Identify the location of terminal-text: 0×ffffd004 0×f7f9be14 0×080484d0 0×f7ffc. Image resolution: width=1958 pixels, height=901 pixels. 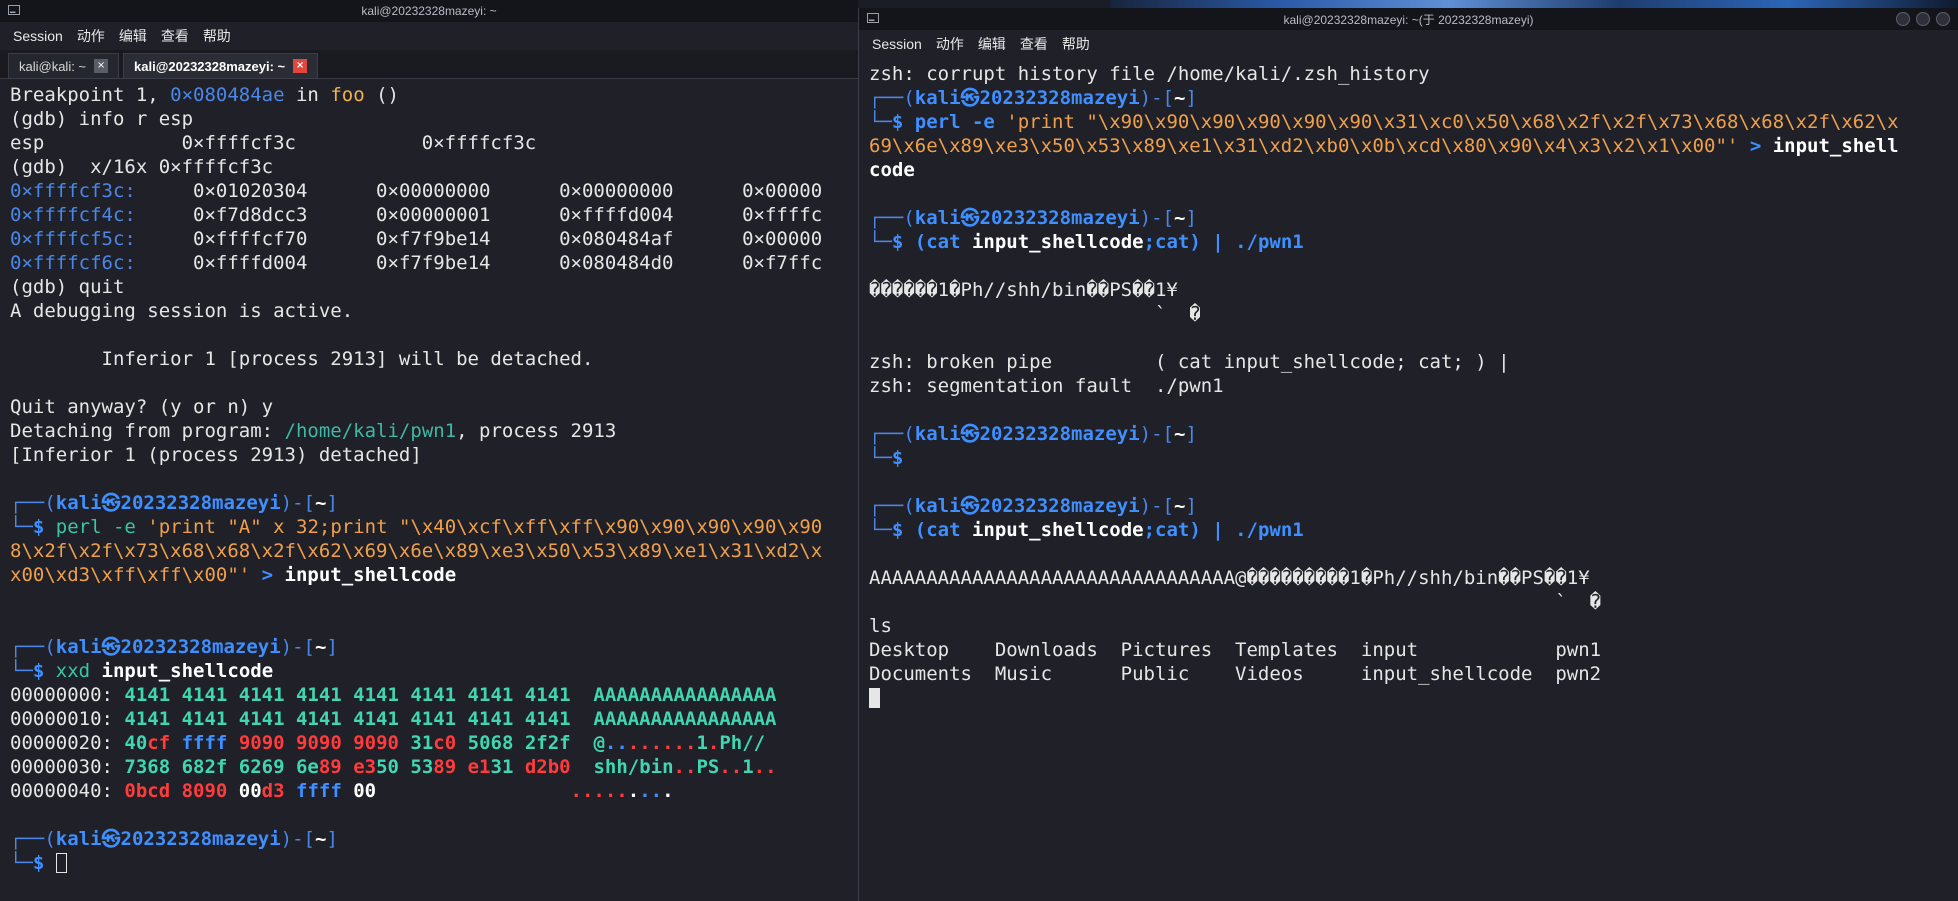
(479, 263).